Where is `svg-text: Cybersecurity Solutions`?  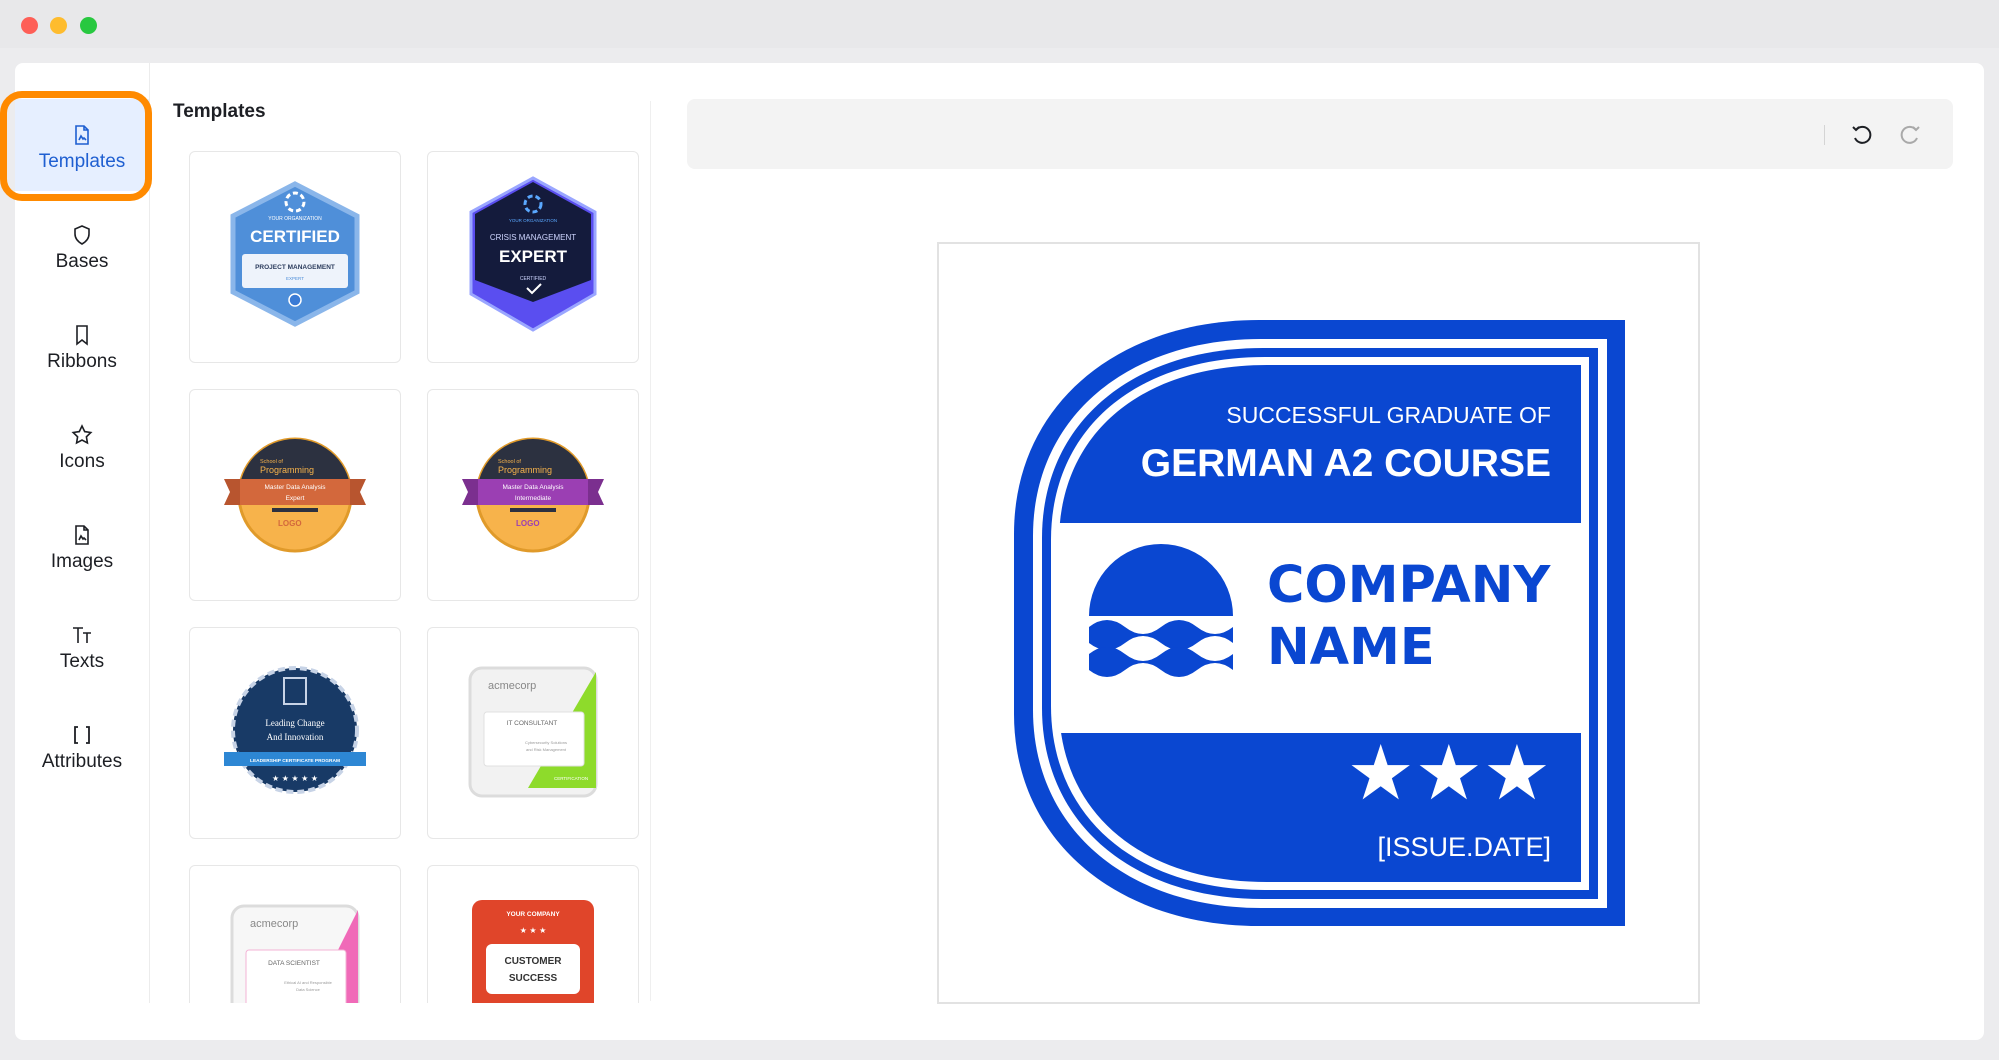
svg-text: Cybersecurity Solutions is located at coordinates (546, 742).